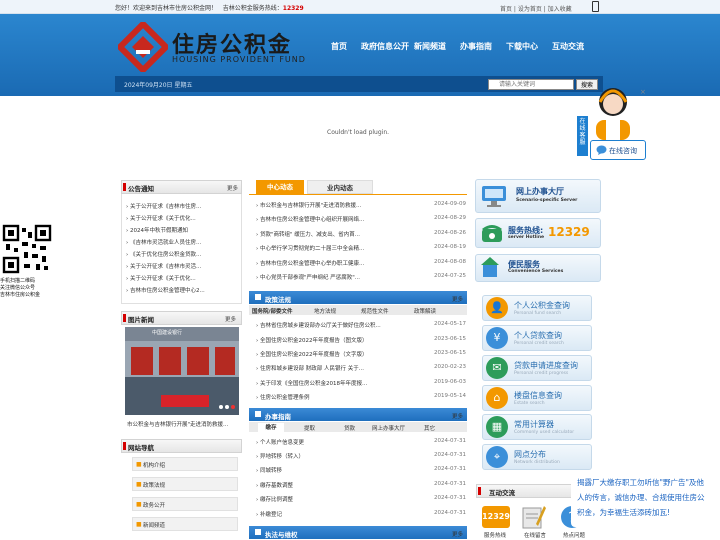 The width and height of the screenshot is (720, 540). Describe the element at coordinates (534, 424) in the screenshot. I see `service-title: 常用计算器` at that location.